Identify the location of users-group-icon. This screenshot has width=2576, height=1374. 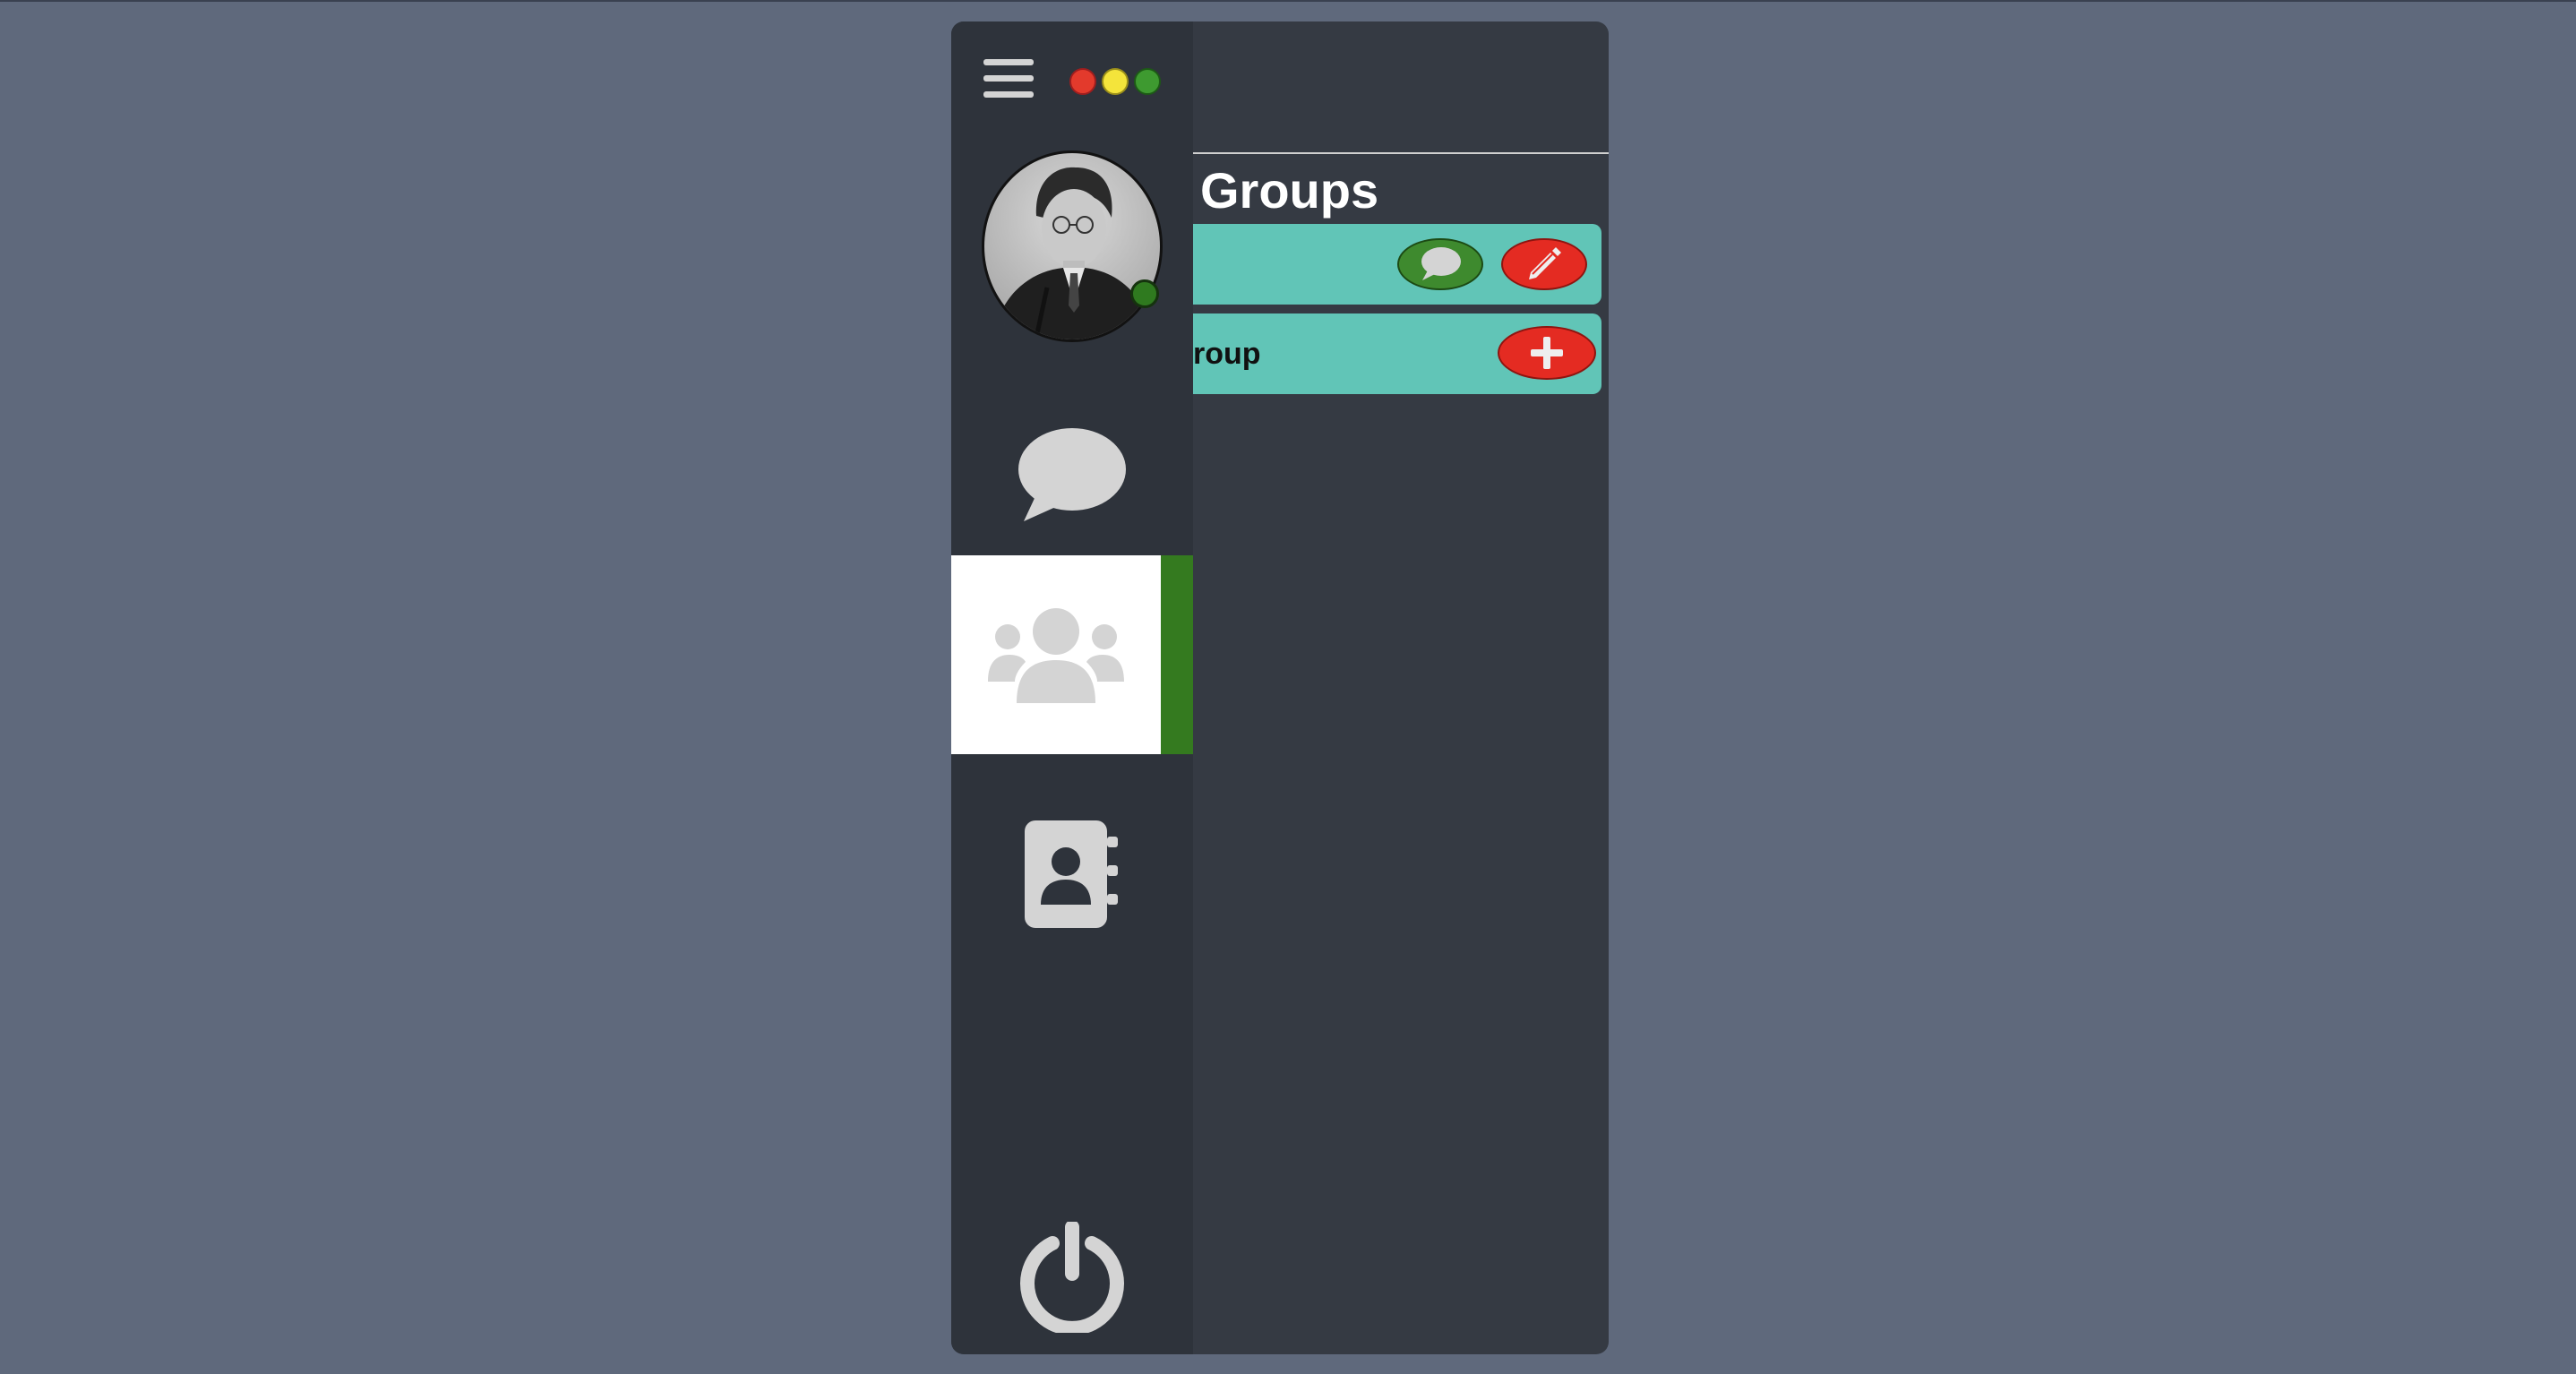
(1056, 655).